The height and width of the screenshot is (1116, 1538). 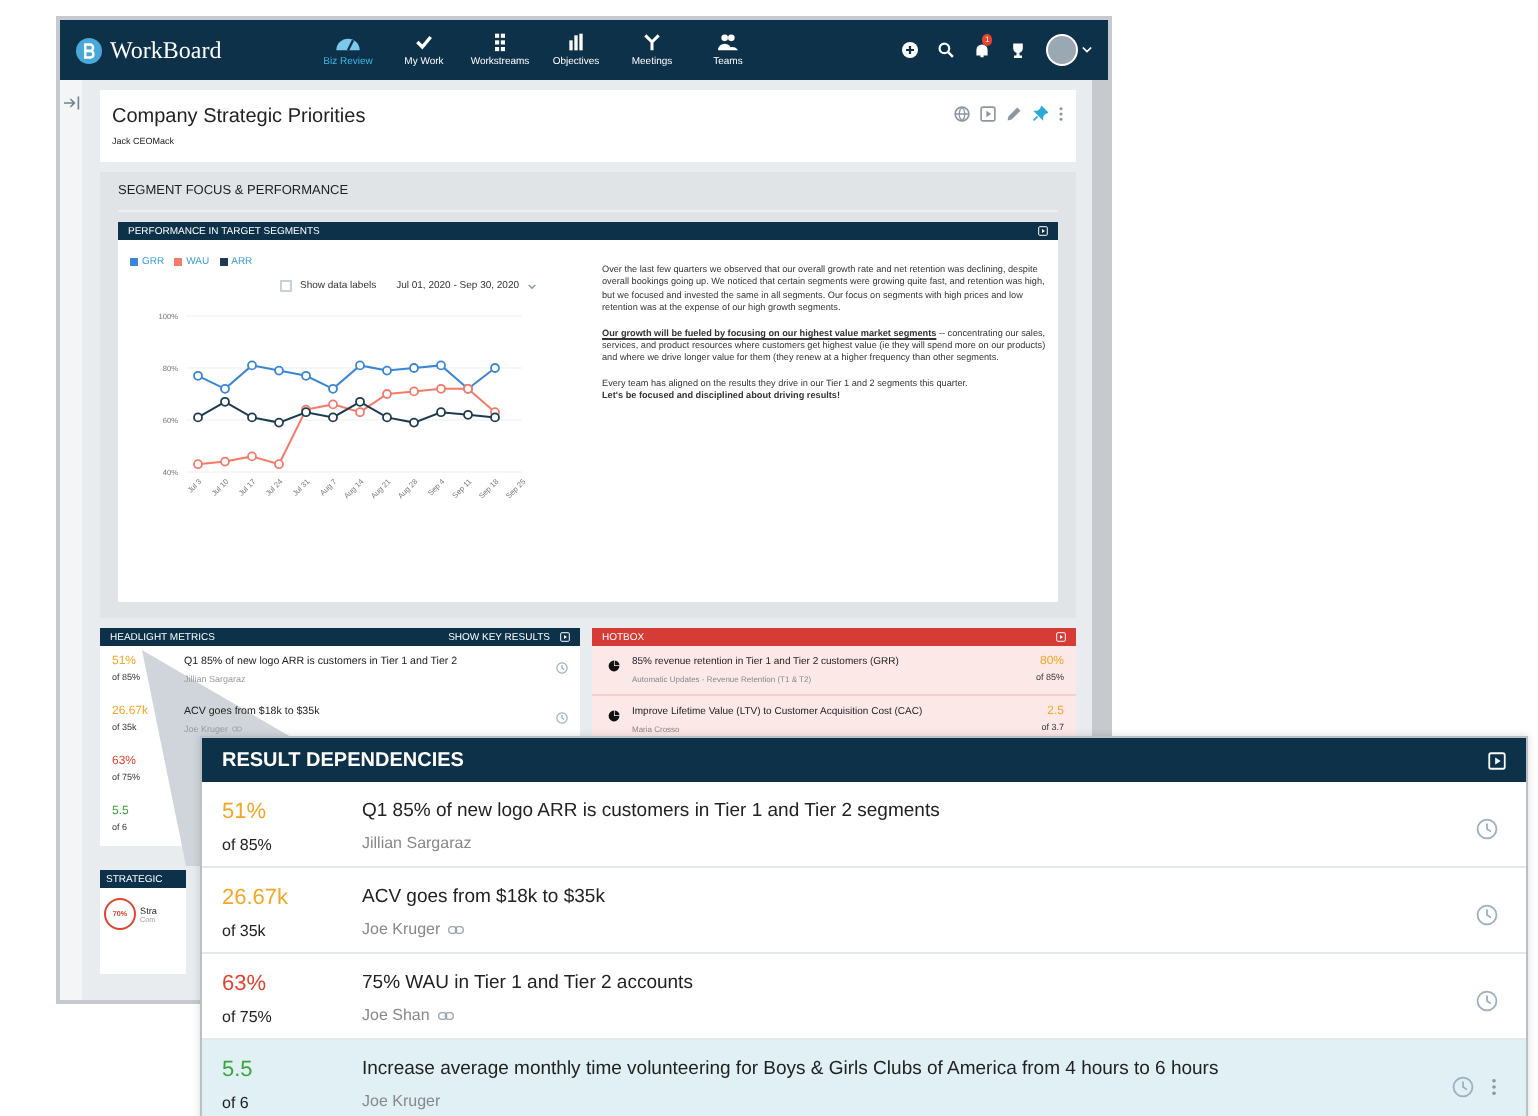 What do you see at coordinates (417, 843) in the screenshot?
I see `owner-name: Jillian Sargaraz` at bounding box center [417, 843].